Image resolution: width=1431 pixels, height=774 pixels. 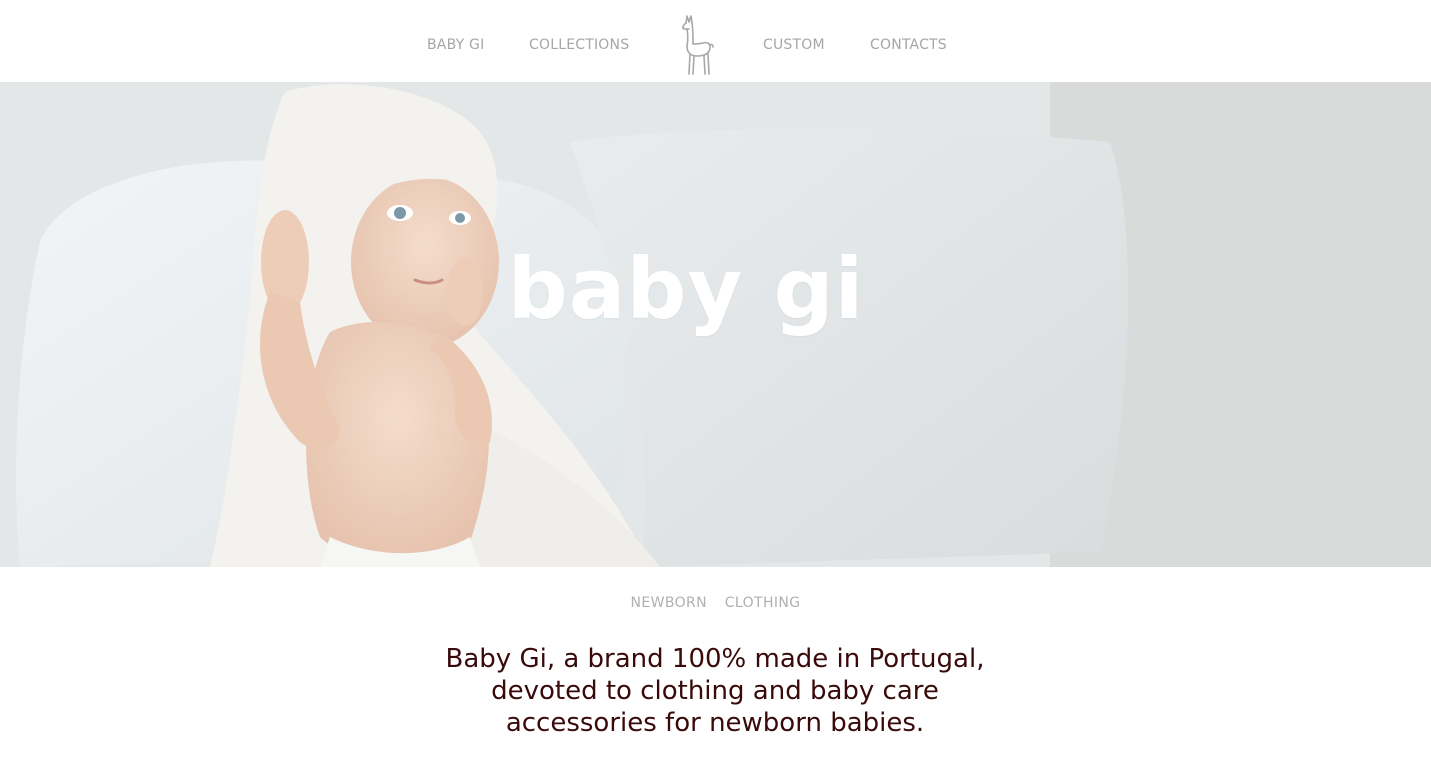 What do you see at coordinates (455, 45) in the screenshot?
I see `nav-link-baby-gi: BABY GI` at bounding box center [455, 45].